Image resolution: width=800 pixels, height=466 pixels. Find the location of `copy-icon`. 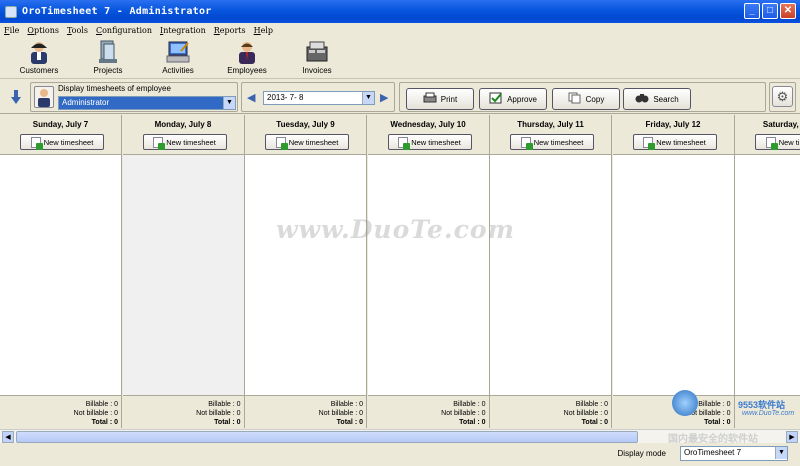

copy-icon is located at coordinates (575, 99).